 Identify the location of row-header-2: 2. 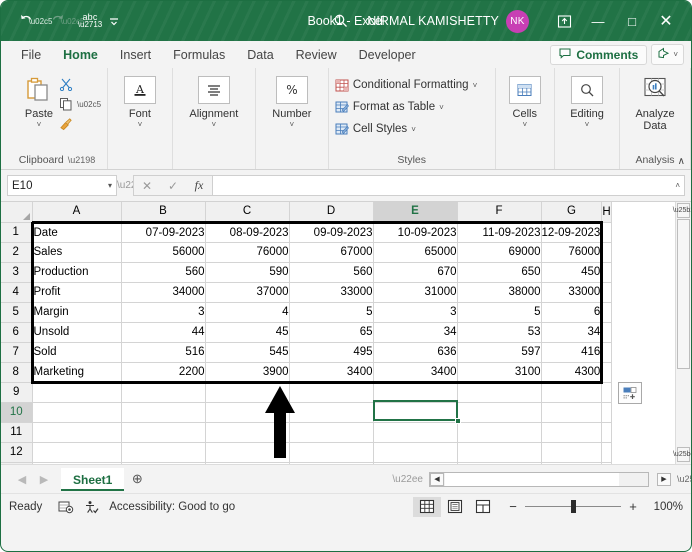
(17, 252).